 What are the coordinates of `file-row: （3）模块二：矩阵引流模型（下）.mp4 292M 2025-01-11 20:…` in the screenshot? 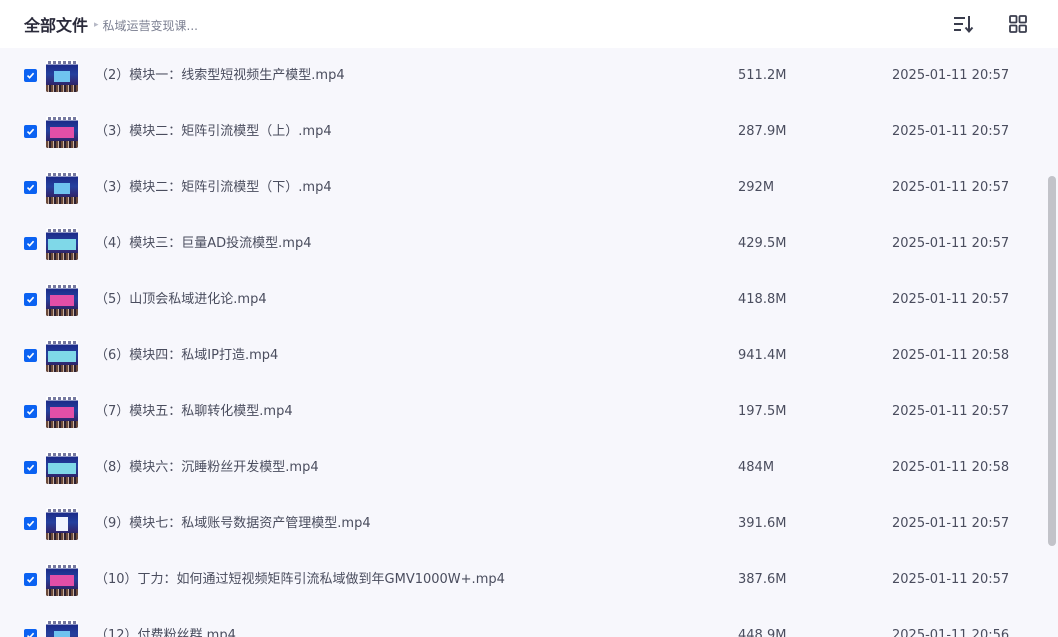 It's located at (523, 188).